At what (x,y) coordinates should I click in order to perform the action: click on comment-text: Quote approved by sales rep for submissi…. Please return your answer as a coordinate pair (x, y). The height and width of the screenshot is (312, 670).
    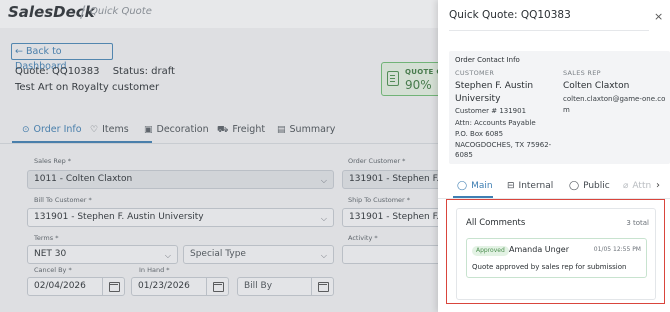
    Looking at the image, I should click on (549, 267).